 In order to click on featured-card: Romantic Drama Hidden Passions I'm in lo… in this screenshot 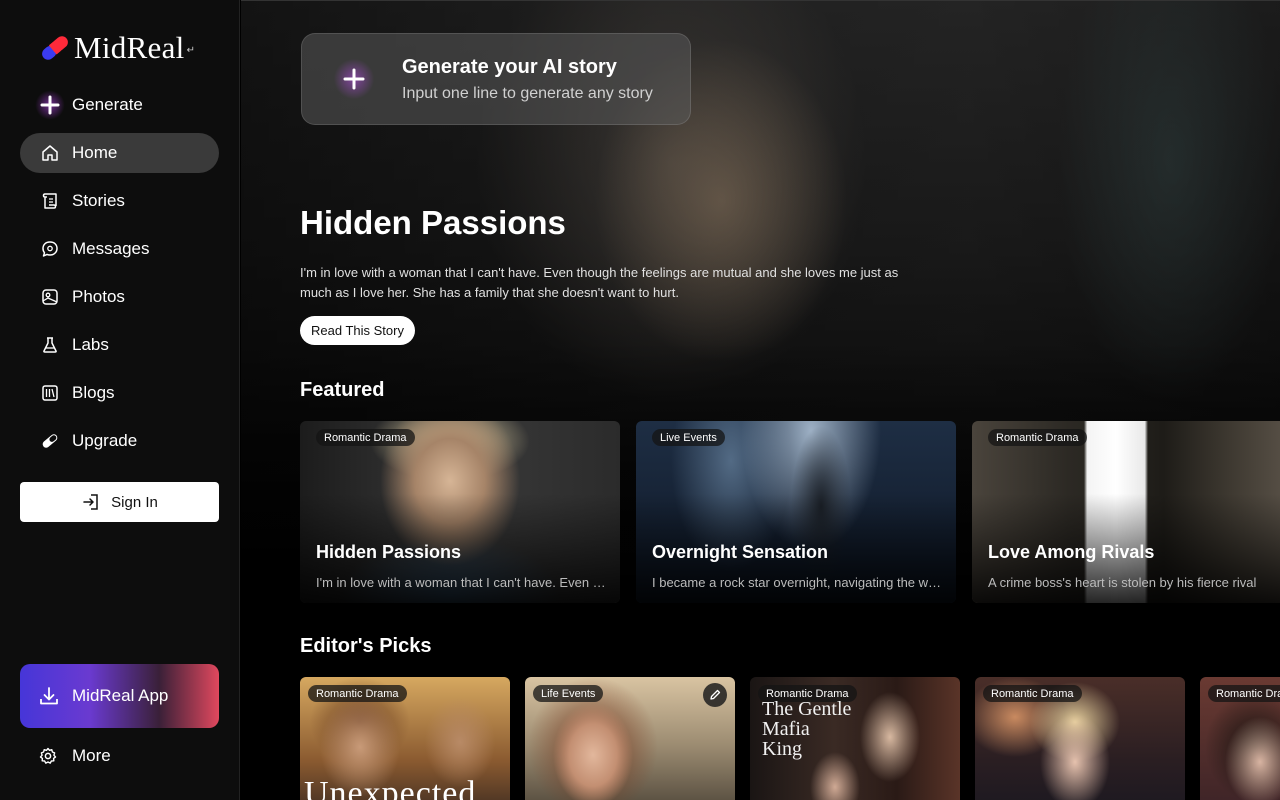, I will do `click(460, 512)`.